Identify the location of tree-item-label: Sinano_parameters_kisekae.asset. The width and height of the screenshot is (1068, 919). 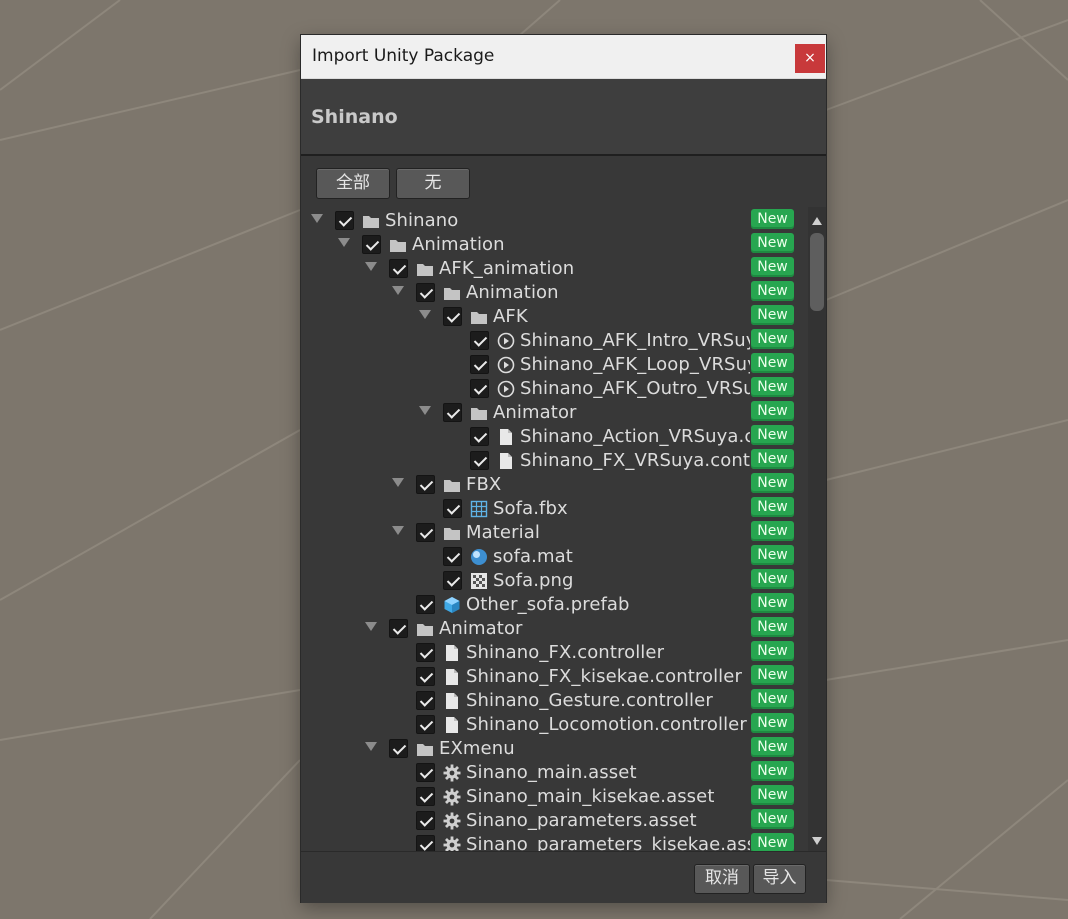
(608, 842).